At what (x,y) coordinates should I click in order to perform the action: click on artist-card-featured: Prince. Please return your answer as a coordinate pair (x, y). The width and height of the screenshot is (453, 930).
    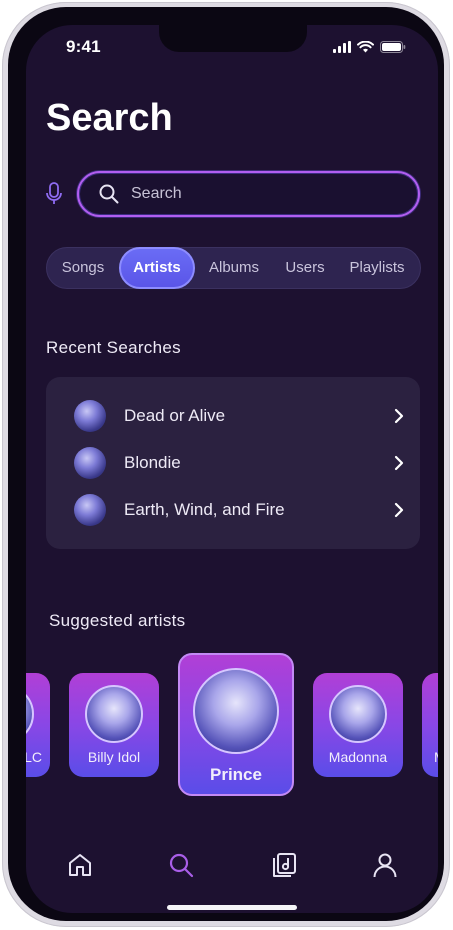
    Looking at the image, I should click on (236, 724).